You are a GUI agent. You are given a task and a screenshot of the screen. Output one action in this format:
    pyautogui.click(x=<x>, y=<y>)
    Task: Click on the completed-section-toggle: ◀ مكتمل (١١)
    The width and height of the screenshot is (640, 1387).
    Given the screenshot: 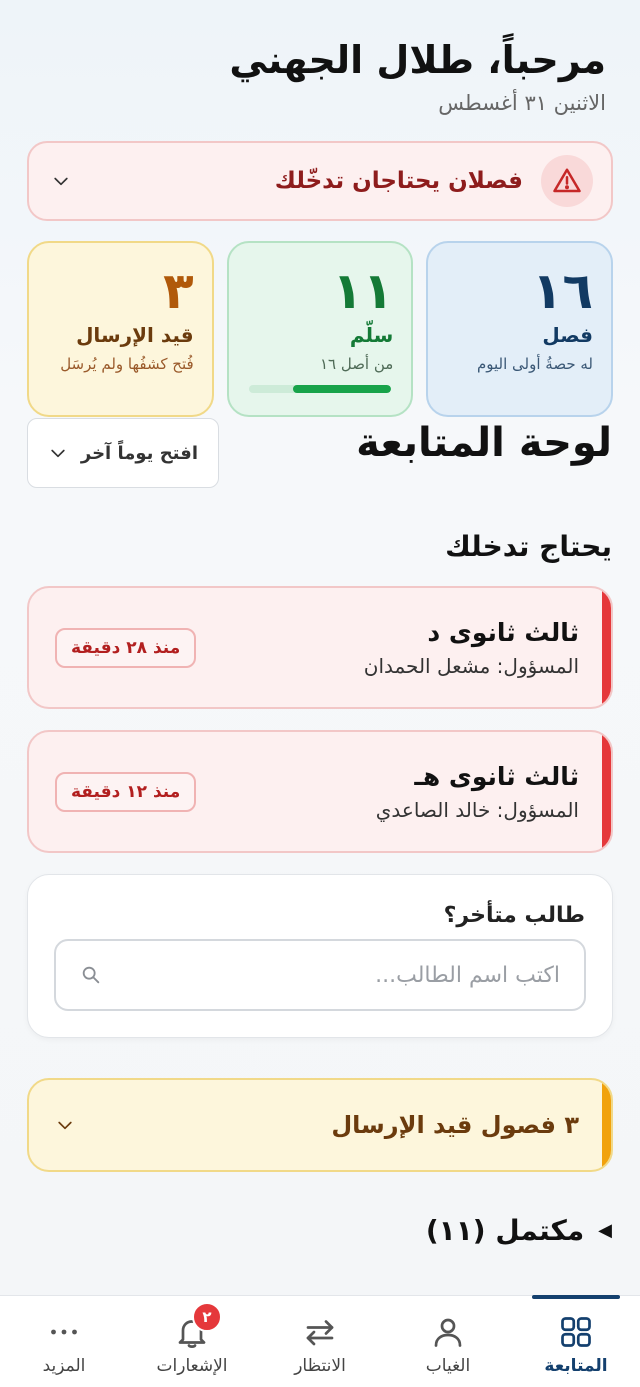 What is the action you would take?
    pyautogui.click(x=519, y=1230)
    